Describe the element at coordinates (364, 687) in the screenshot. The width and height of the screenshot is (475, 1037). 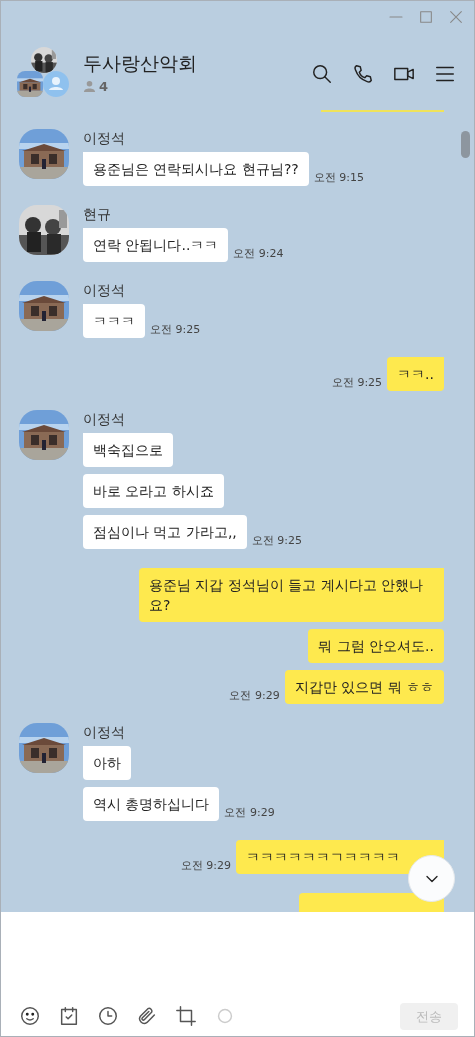
I see `message-bubble: 지갑만 있으면 뭐 ㅎㅎ` at that location.